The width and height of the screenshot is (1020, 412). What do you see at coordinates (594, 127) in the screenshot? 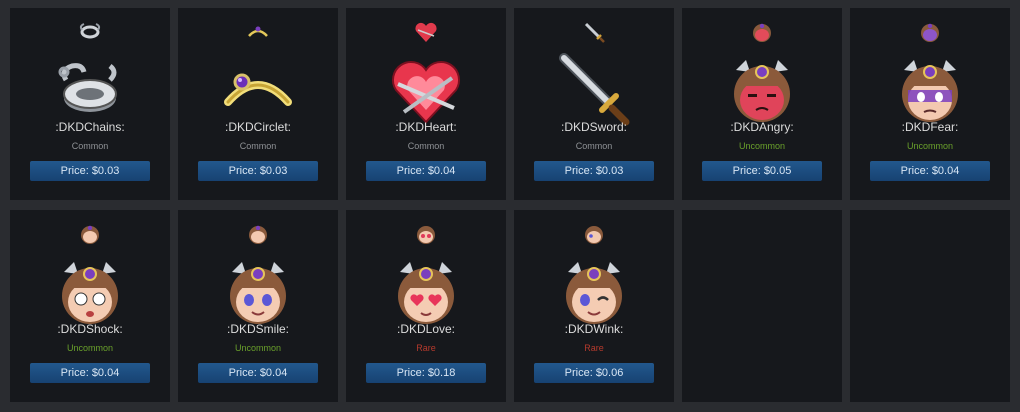
I see `item-name: :DKDSword:` at bounding box center [594, 127].